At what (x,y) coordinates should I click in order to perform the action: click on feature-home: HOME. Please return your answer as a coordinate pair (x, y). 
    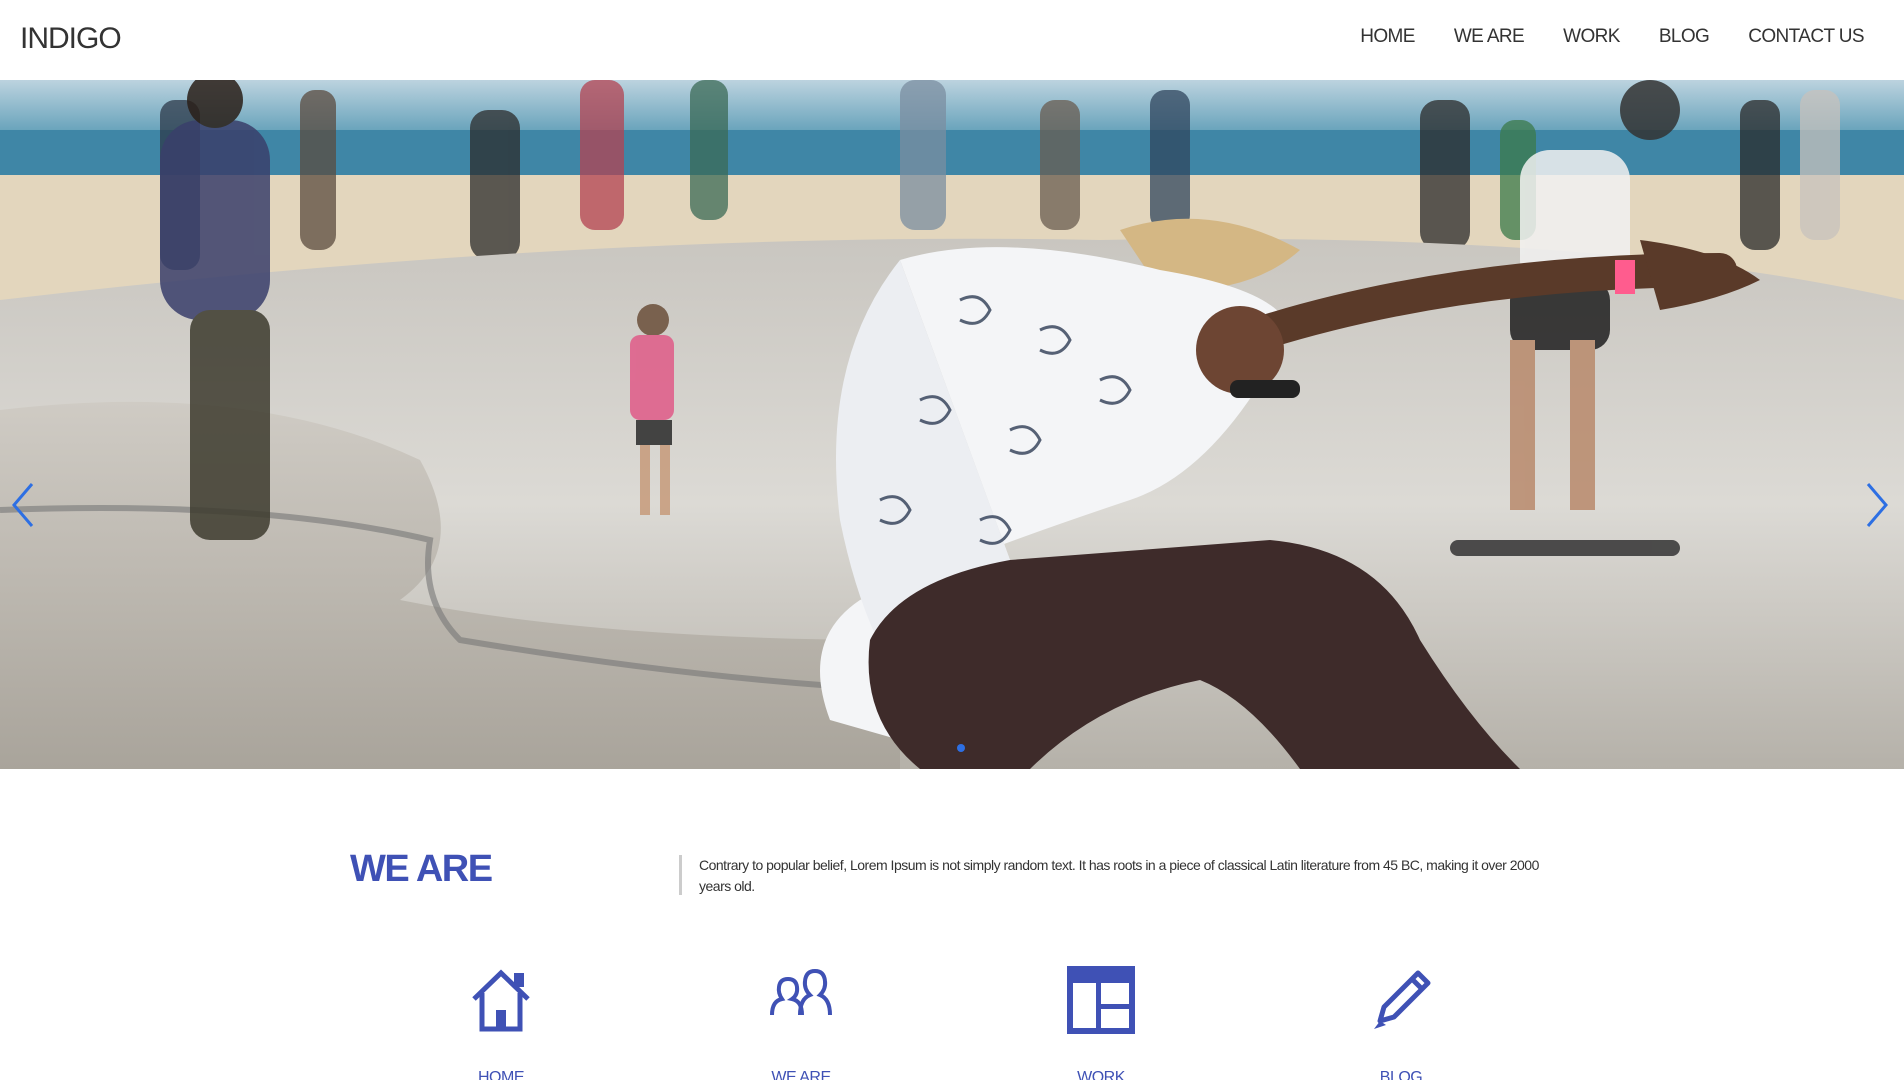
    Looking at the image, I should click on (501, 1022).